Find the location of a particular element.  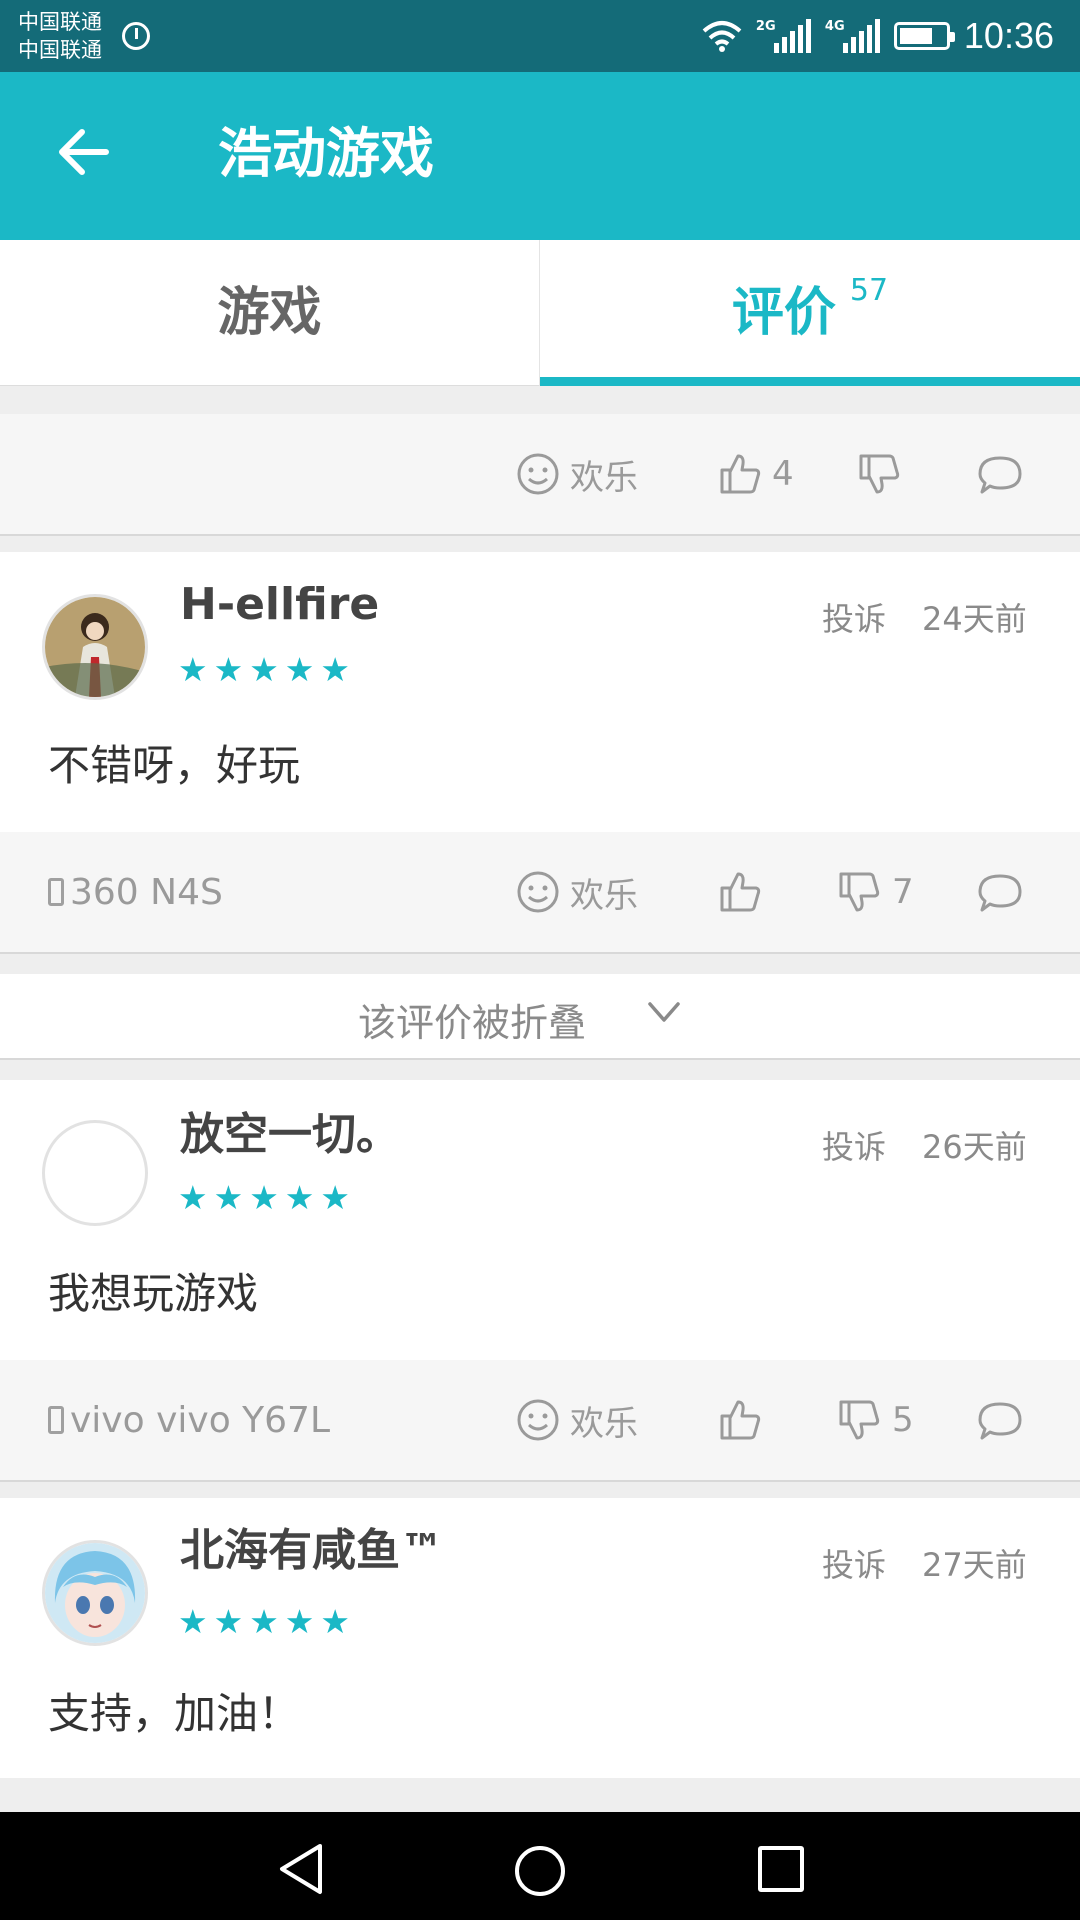

nav-back-icon is located at coordinates (301, 1869).